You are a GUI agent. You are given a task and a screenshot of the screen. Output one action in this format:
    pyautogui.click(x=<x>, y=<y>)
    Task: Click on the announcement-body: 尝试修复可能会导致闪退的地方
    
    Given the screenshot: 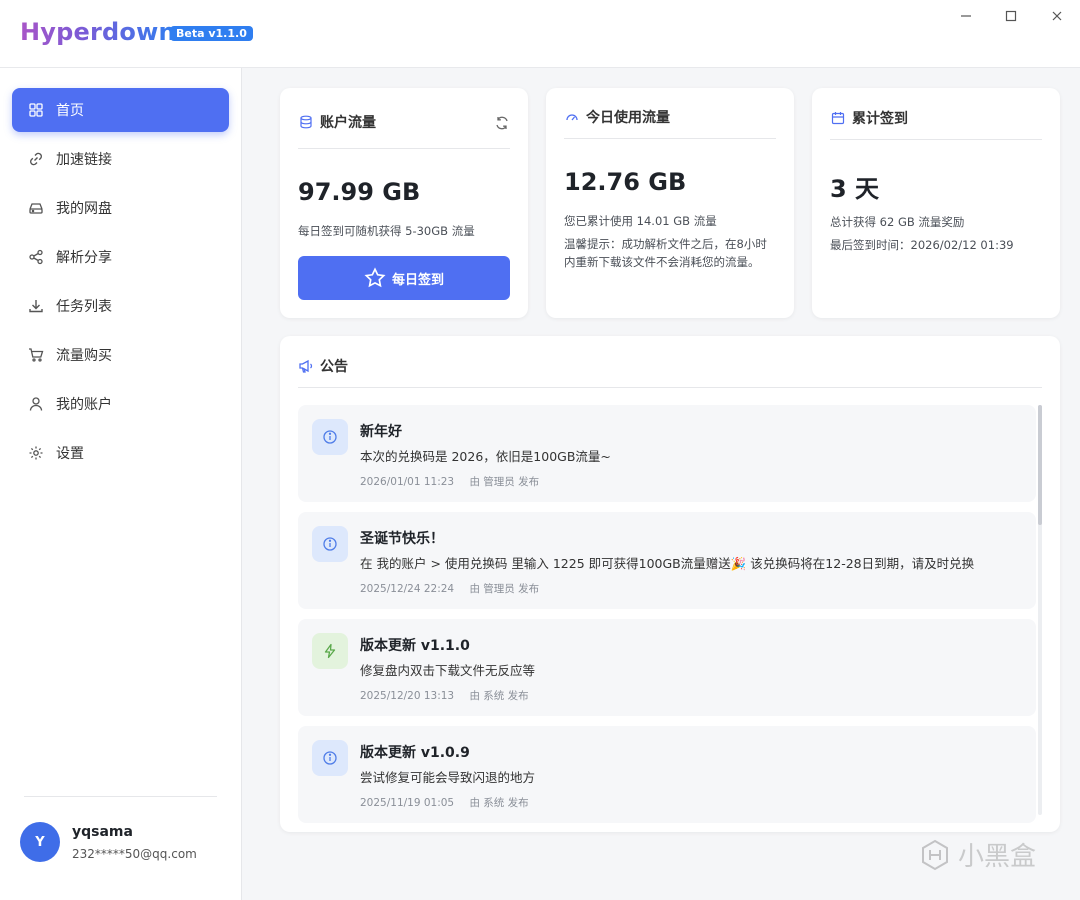 What is the action you would take?
    pyautogui.click(x=448, y=777)
    